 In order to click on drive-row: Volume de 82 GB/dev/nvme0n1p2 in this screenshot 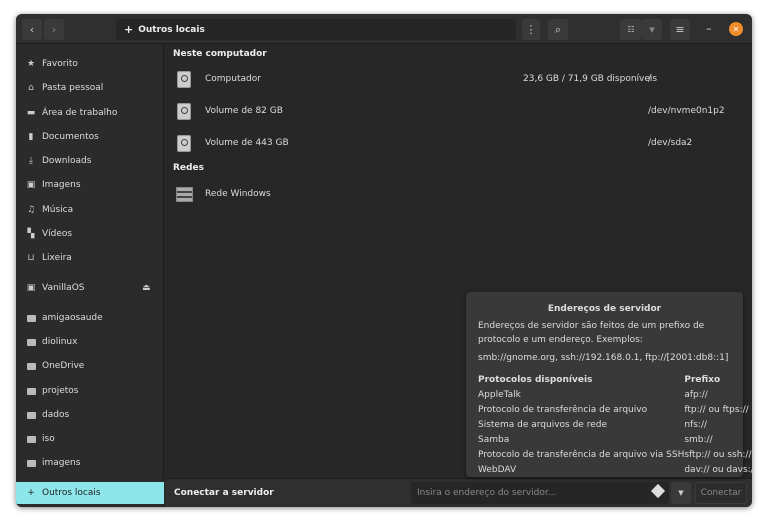, I will do `click(458, 111)`.